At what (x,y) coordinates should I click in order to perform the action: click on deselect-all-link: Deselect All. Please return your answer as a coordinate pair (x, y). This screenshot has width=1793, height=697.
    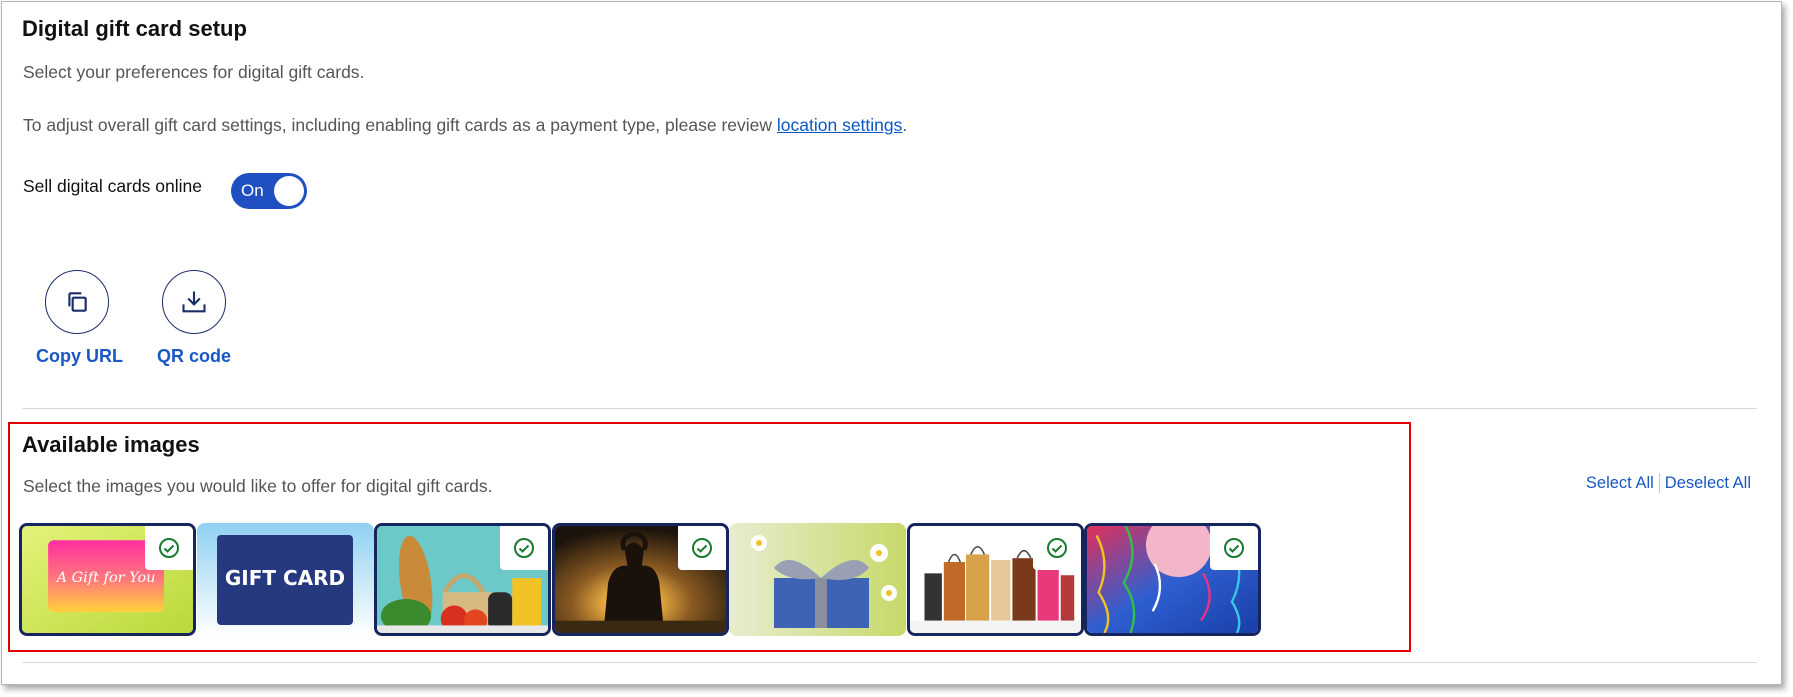
    Looking at the image, I should click on (1708, 483).